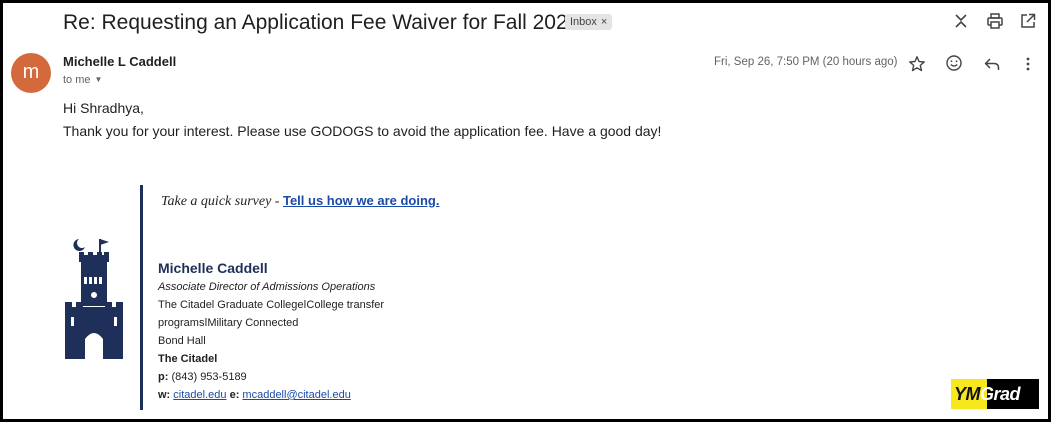 This screenshot has height=422, width=1051. Describe the element at coordinates (119, 61) in the screenshot. I see `sender-name: Michelle L Caddell` at that location.